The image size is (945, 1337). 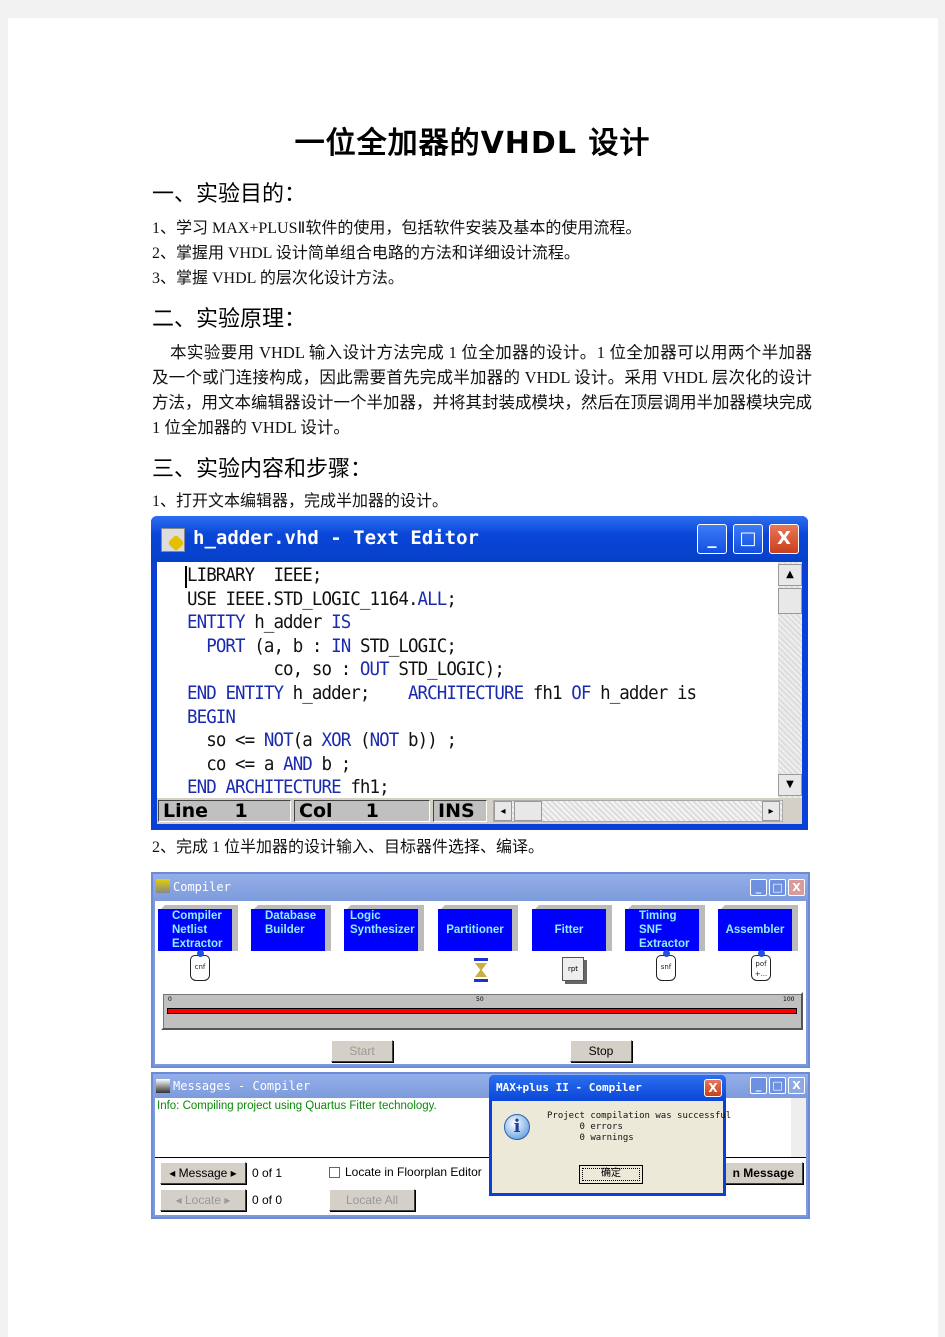 I want to click on dialog-title: MAX+plus II - Compiler, so click(x=569, y=1087).